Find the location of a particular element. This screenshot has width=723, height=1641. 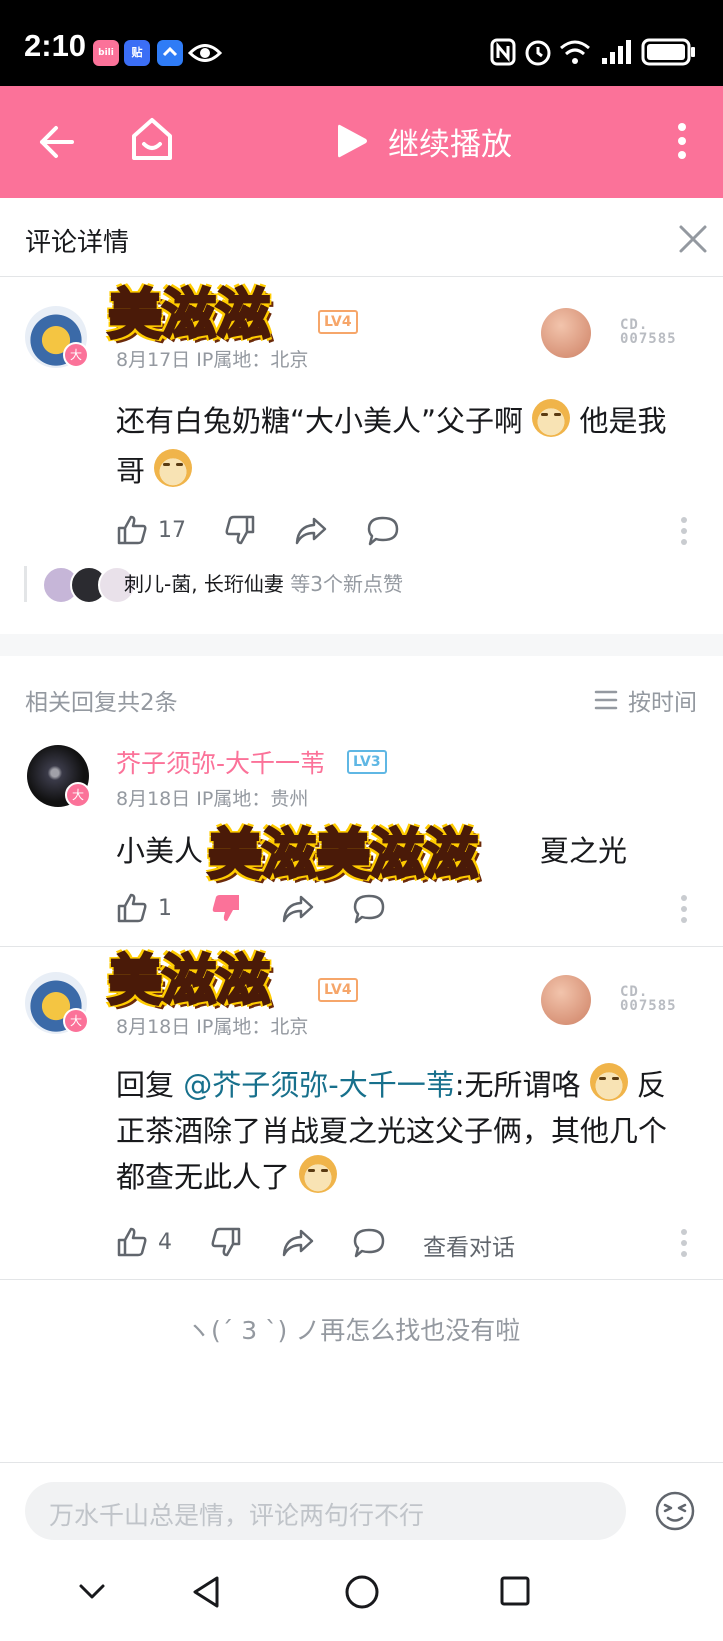

nfc-icon is located at coordinates (503, 52).